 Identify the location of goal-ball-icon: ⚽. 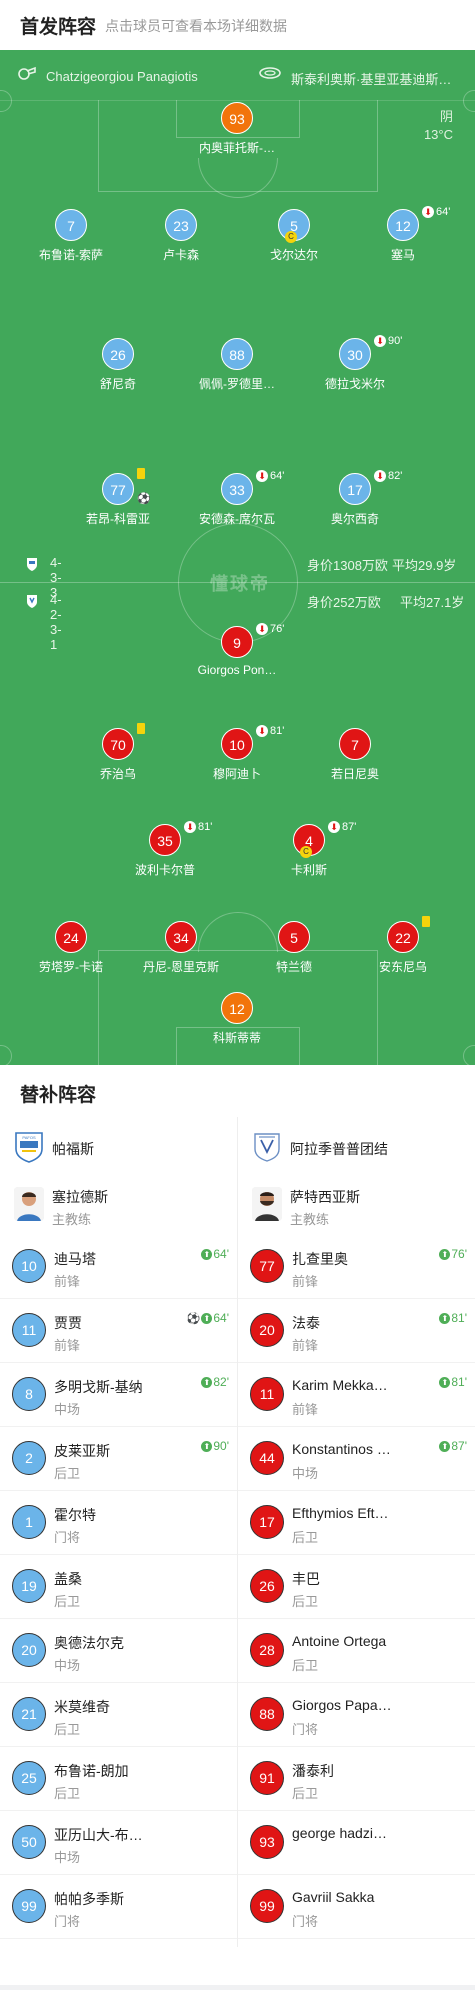
(193, 1319).